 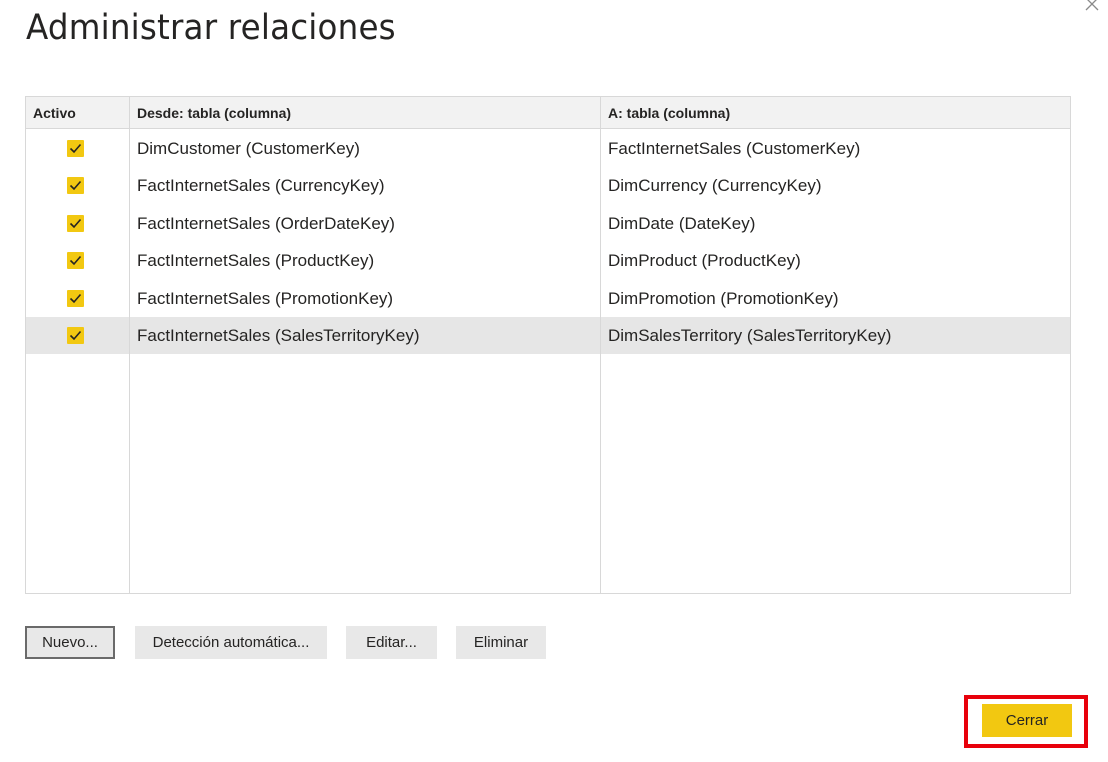 I want to click on close-icon, so click(x=1092, y=7).